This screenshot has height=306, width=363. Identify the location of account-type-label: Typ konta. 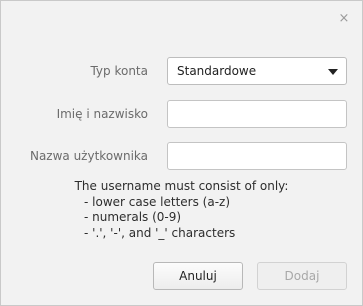
(119, 71).